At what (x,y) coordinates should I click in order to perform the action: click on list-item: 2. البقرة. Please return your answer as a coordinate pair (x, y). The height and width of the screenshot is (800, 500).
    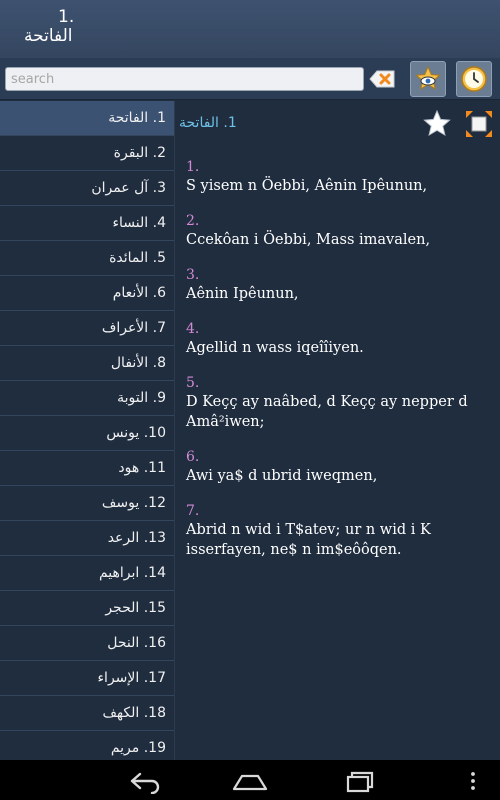
    Looking at the image, I should click on (87, 153).